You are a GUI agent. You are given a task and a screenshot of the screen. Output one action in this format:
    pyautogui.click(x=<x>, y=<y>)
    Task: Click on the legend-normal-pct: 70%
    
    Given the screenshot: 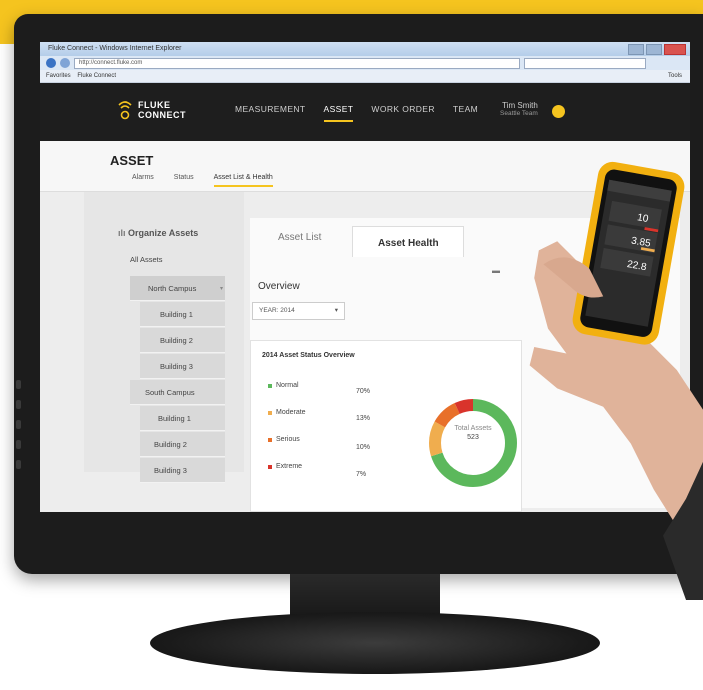 What is the action you would take?
    pyautogui.click(x=363, y=391)
    